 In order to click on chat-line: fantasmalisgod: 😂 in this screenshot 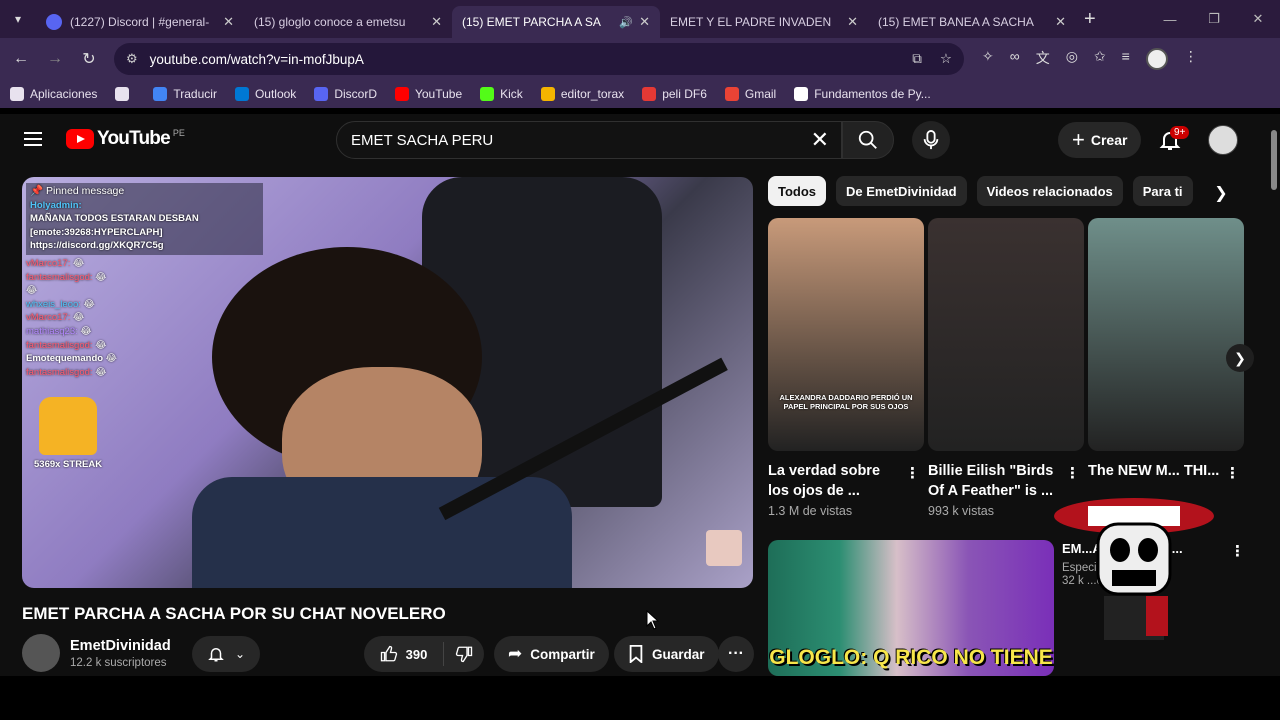, I will do `click(144, 278)`.